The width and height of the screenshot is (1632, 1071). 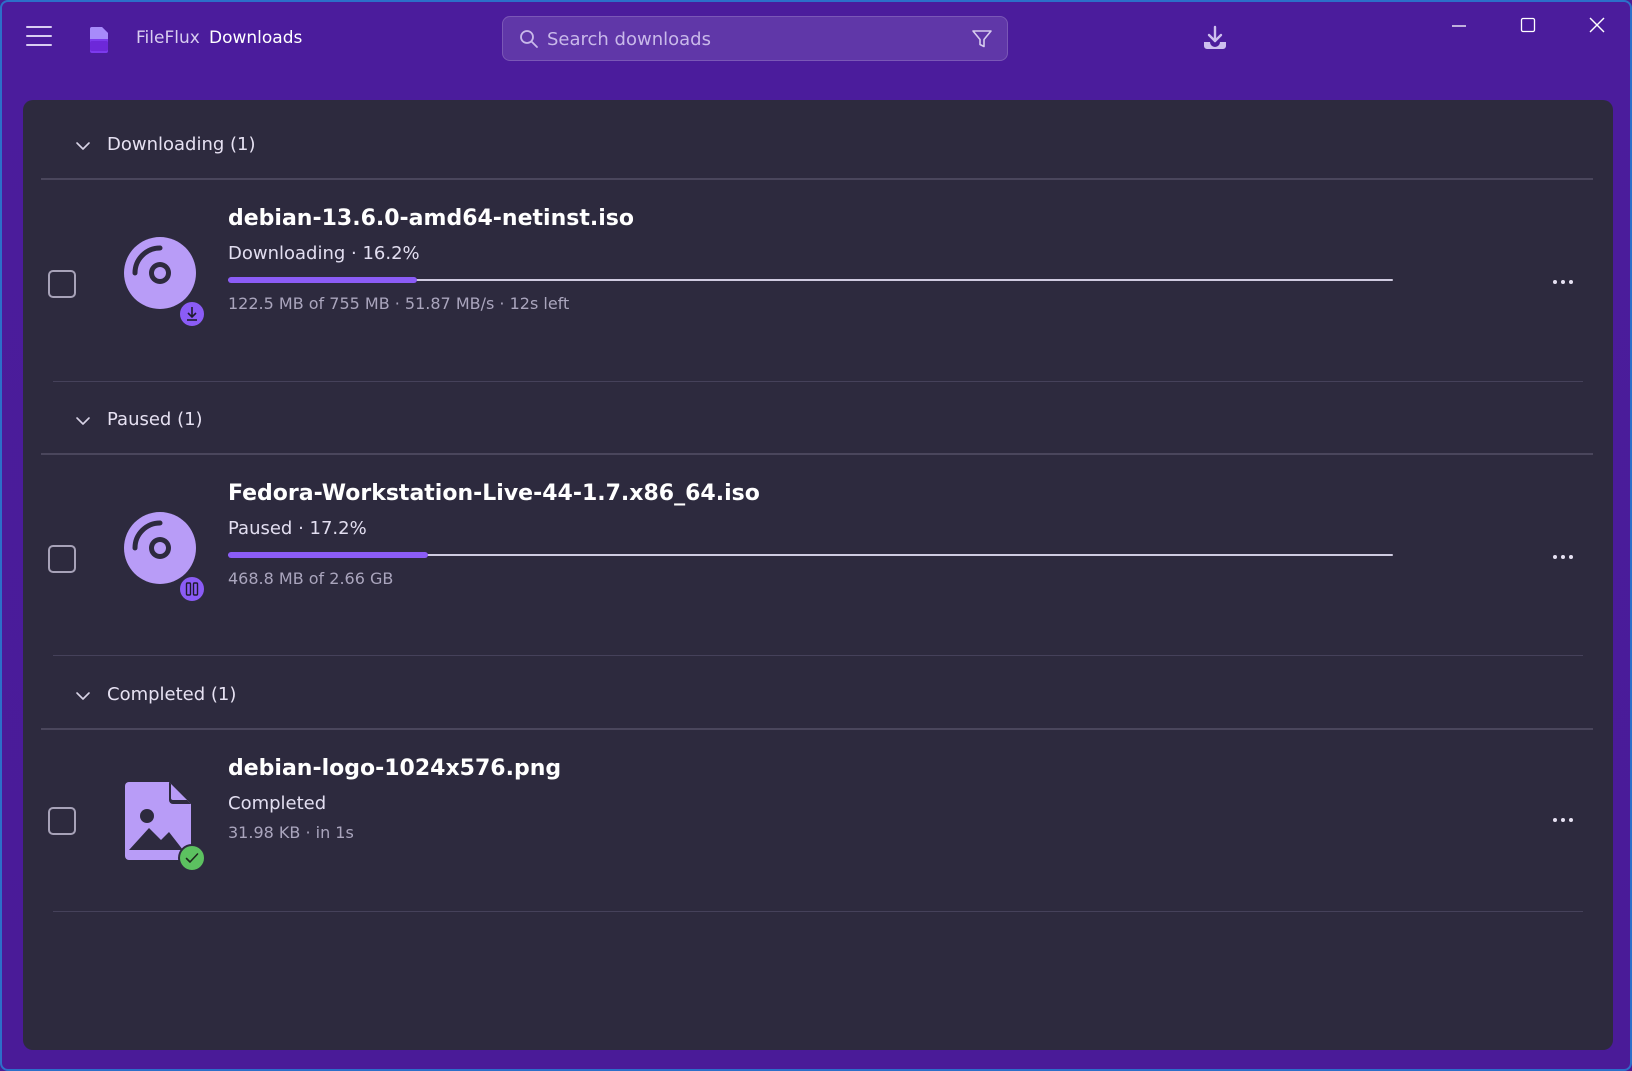 What do you see at coordinates (431, 218) in the screenshot?
I see `file-name: debian-13.6.0-amd64-netinst.iso` at bounding box center [431, 218].